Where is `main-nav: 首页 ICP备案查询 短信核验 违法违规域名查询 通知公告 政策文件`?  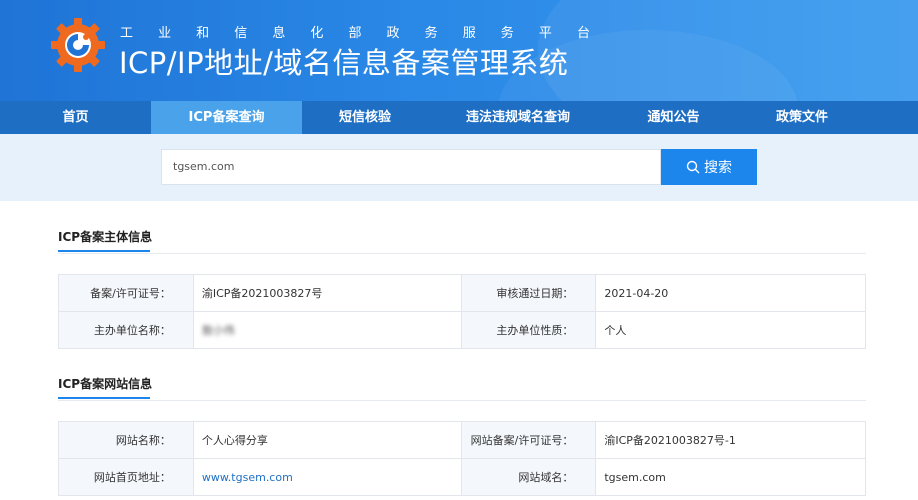
main-nav: 首页 ICP备案查询 短信核验 违法违规域名查询 通知公告 政策文件 is located at coordinates (459, 117).